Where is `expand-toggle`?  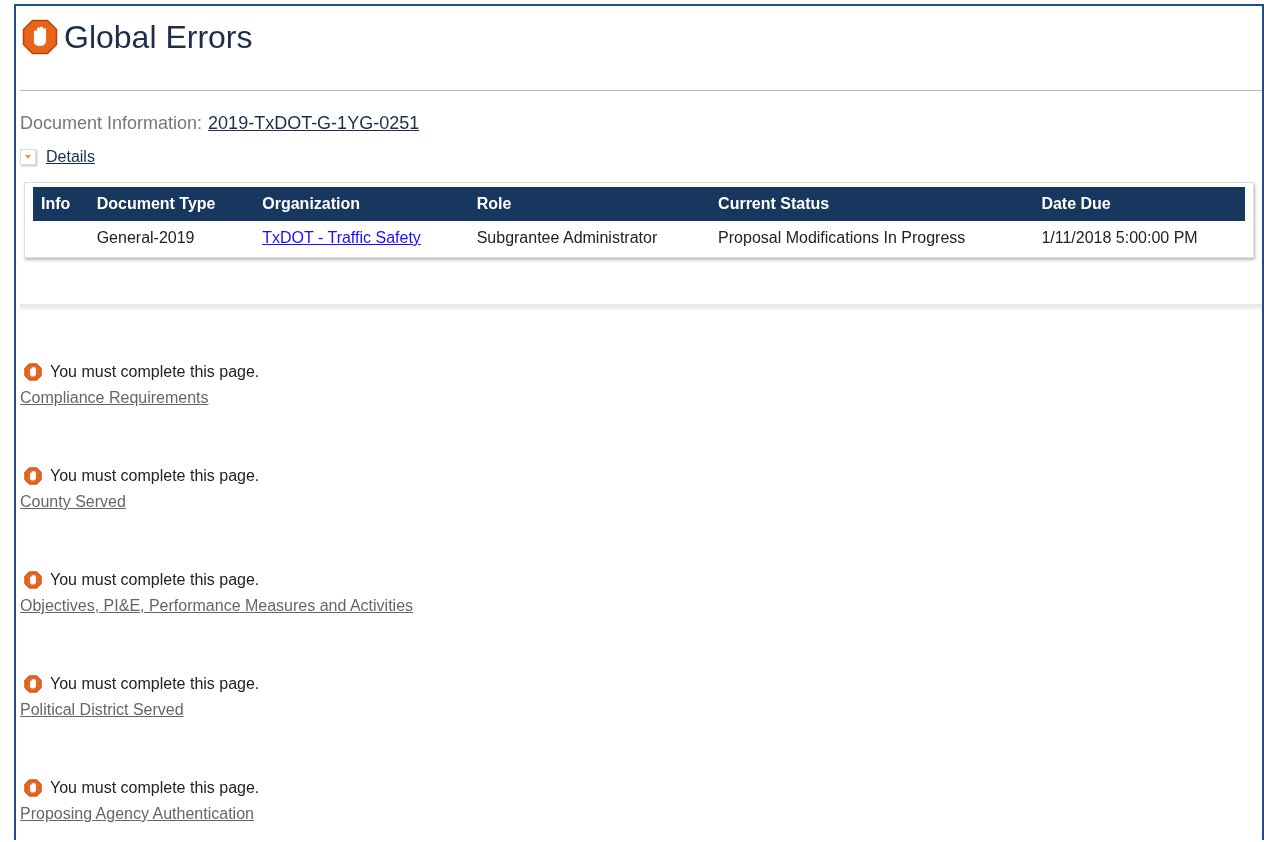 expand-toggle is located at coordinates (28, 157).